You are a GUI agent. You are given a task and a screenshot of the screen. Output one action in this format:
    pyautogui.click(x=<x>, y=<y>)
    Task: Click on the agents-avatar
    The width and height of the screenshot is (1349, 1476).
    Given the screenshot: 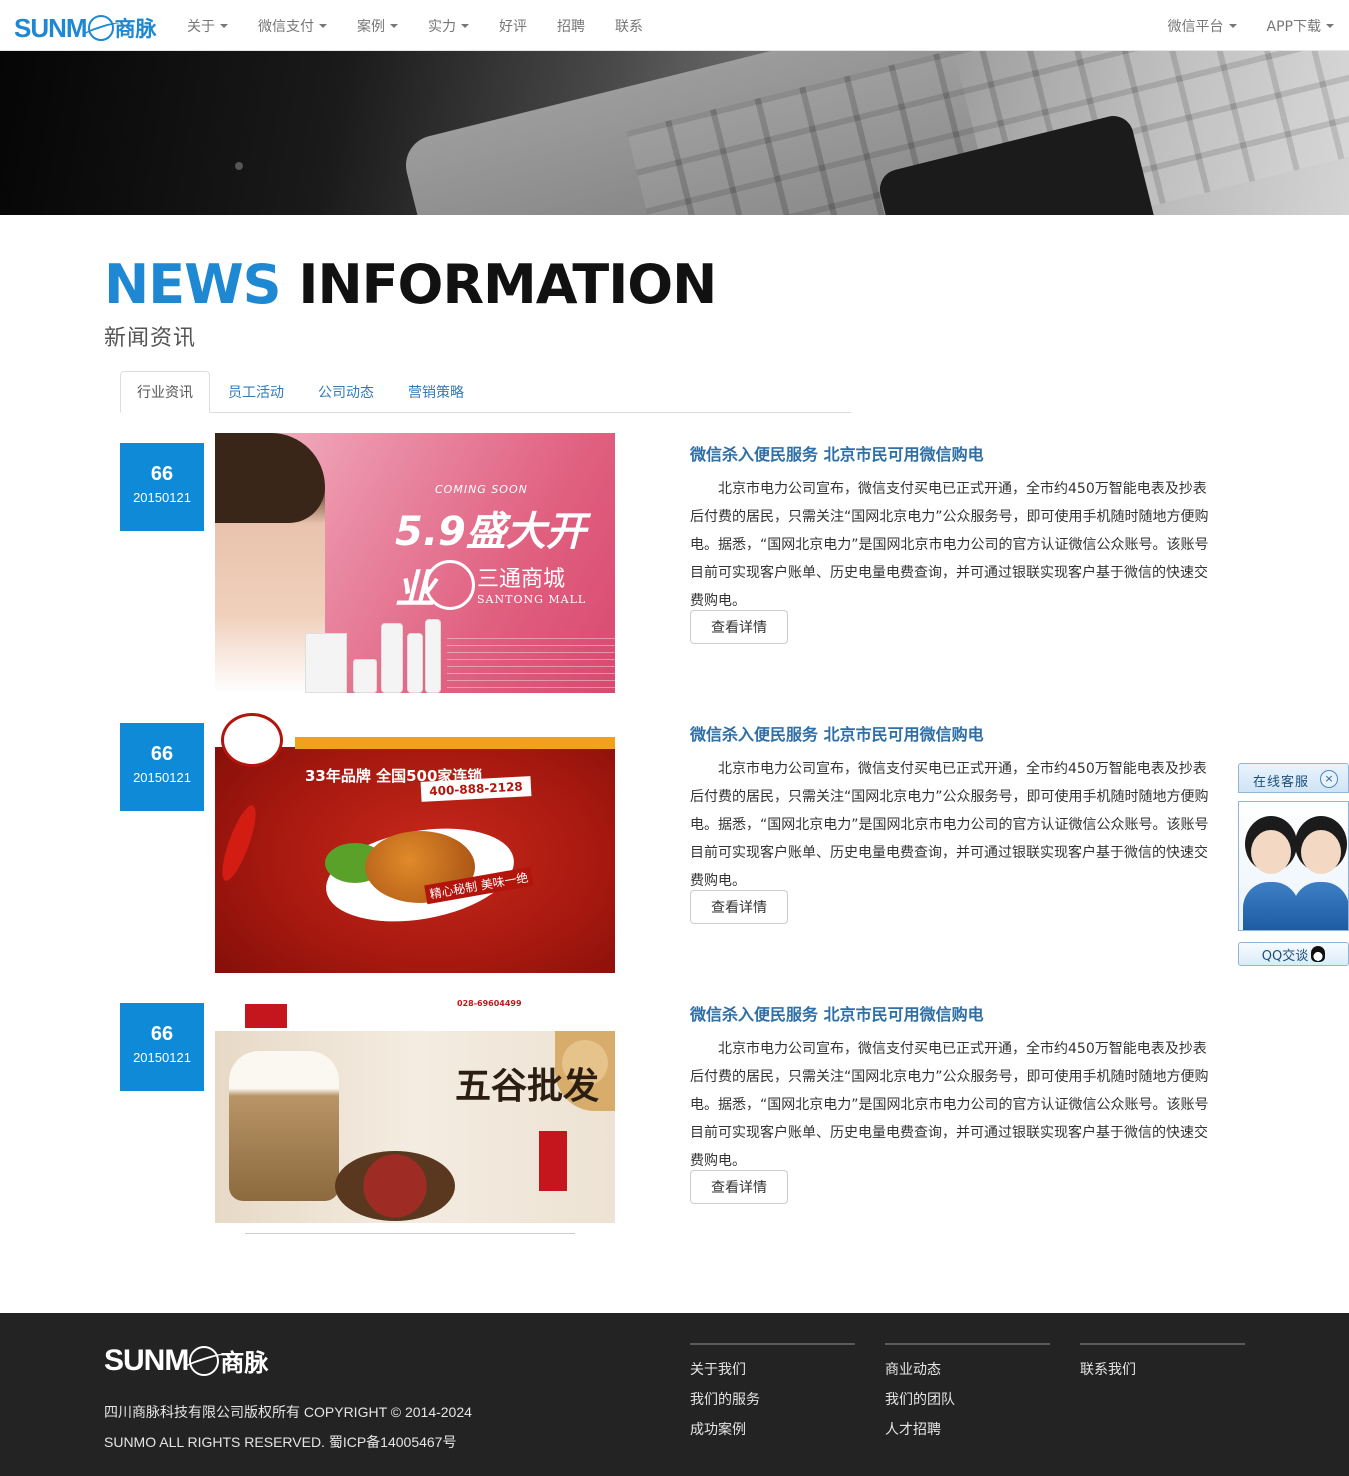 What is the action you would take?
    pyautogui.click(x=1293, y=866)
    